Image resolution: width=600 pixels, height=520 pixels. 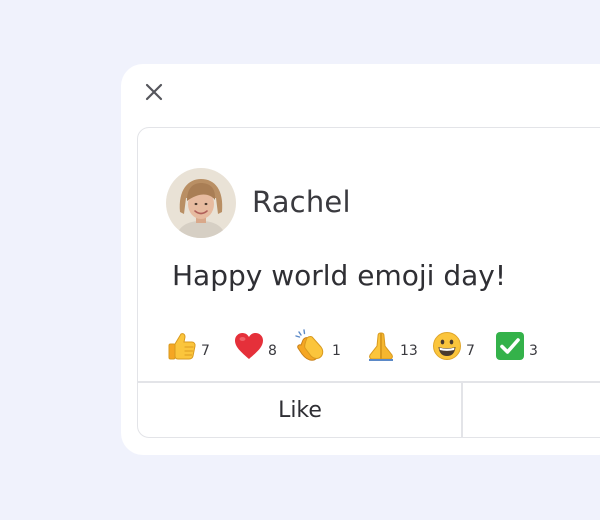 I want to click on reaction-count: 1, so click(x=336, y=351).